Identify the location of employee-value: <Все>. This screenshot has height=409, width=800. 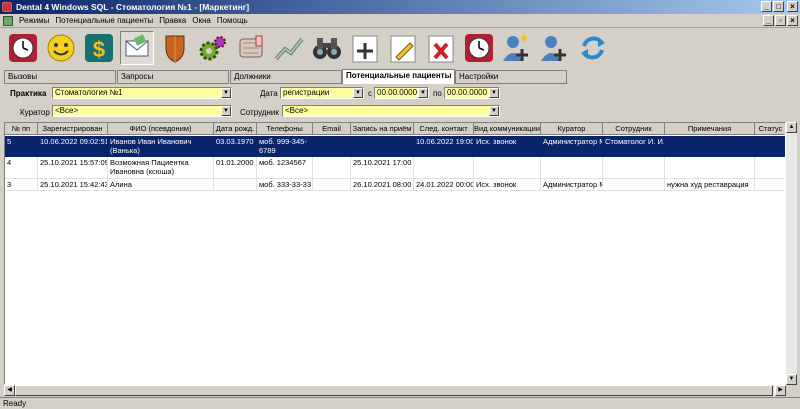
(297, 110).